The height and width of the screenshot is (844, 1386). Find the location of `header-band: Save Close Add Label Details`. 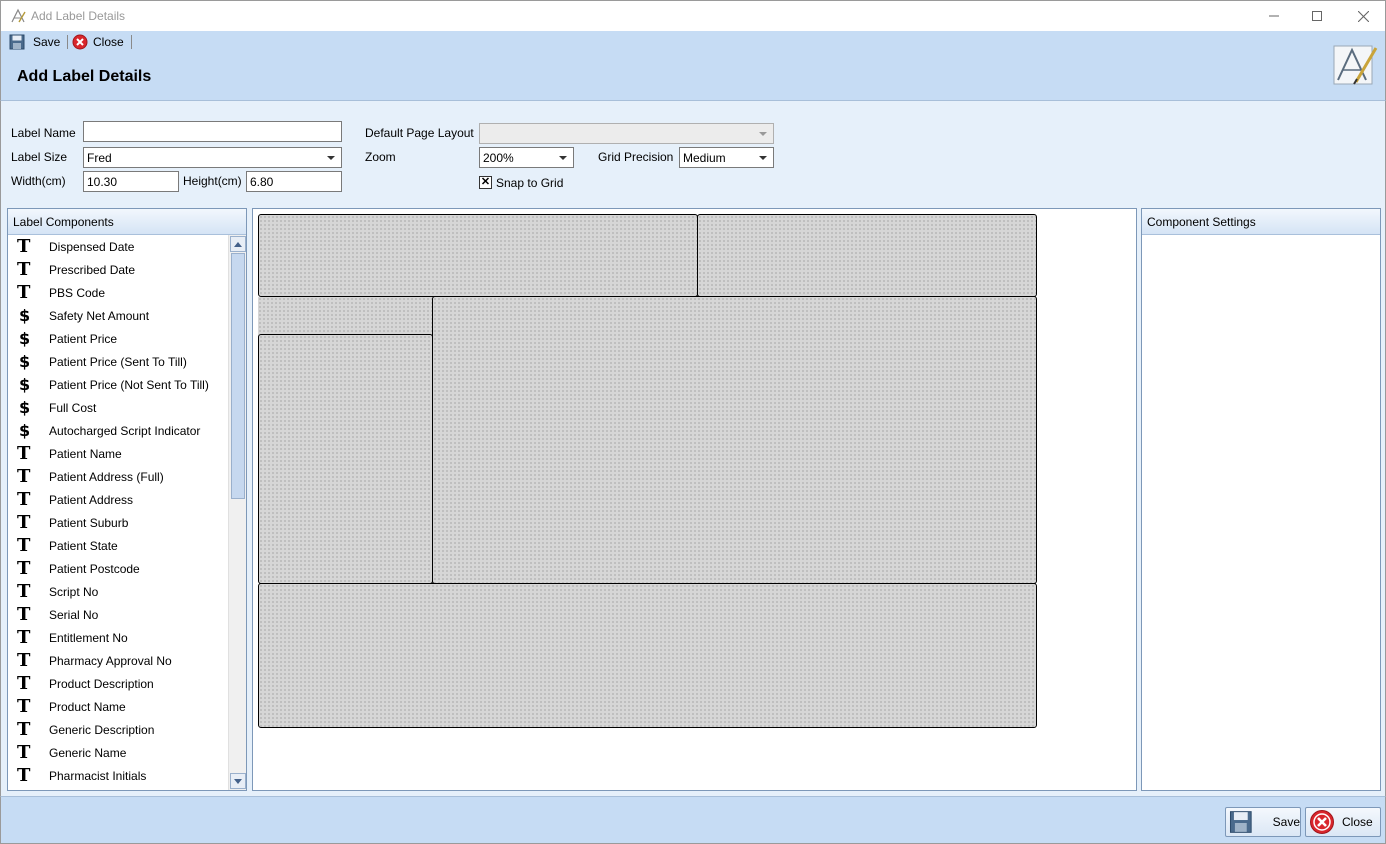

header-band: Save Close Add Label Details is located at coordinates (693, 66).